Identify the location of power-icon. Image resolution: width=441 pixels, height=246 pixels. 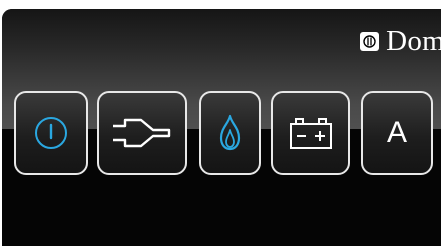
(51, 133).